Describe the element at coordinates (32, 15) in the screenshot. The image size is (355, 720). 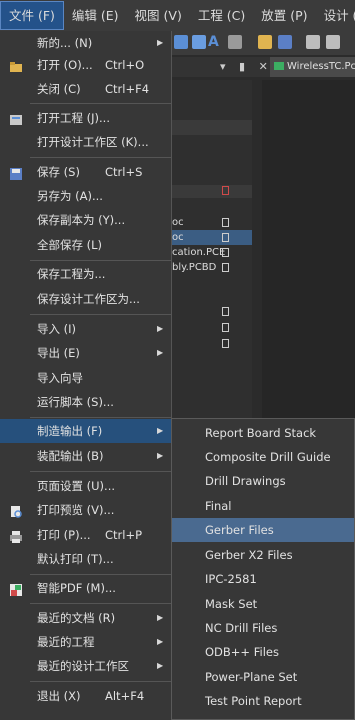
I see `menu-file: 文件 (F)` at that location.